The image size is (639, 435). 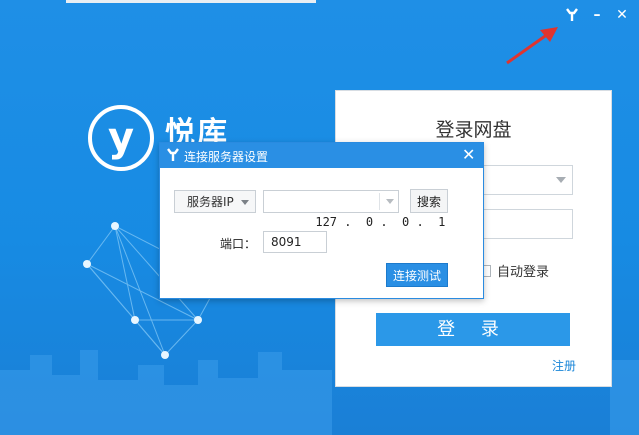 I want to click on connection-test-button: 连接测试, so click(x=417, y=275).